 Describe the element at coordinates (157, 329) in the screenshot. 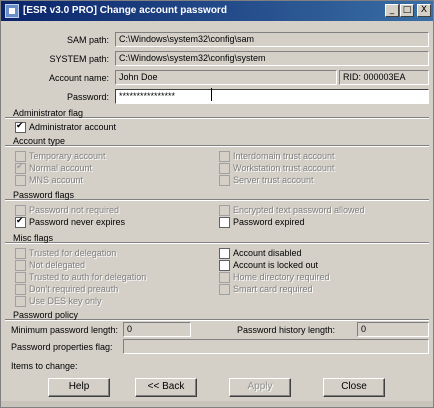

I see `min-password-length-field: 0` at that location.